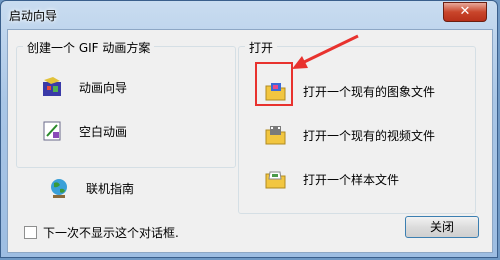 This screenshot has height=260, width=500. Describe the element at coordinates (276, 135) in the screenshot. I see `video-folder-icon` at that location.